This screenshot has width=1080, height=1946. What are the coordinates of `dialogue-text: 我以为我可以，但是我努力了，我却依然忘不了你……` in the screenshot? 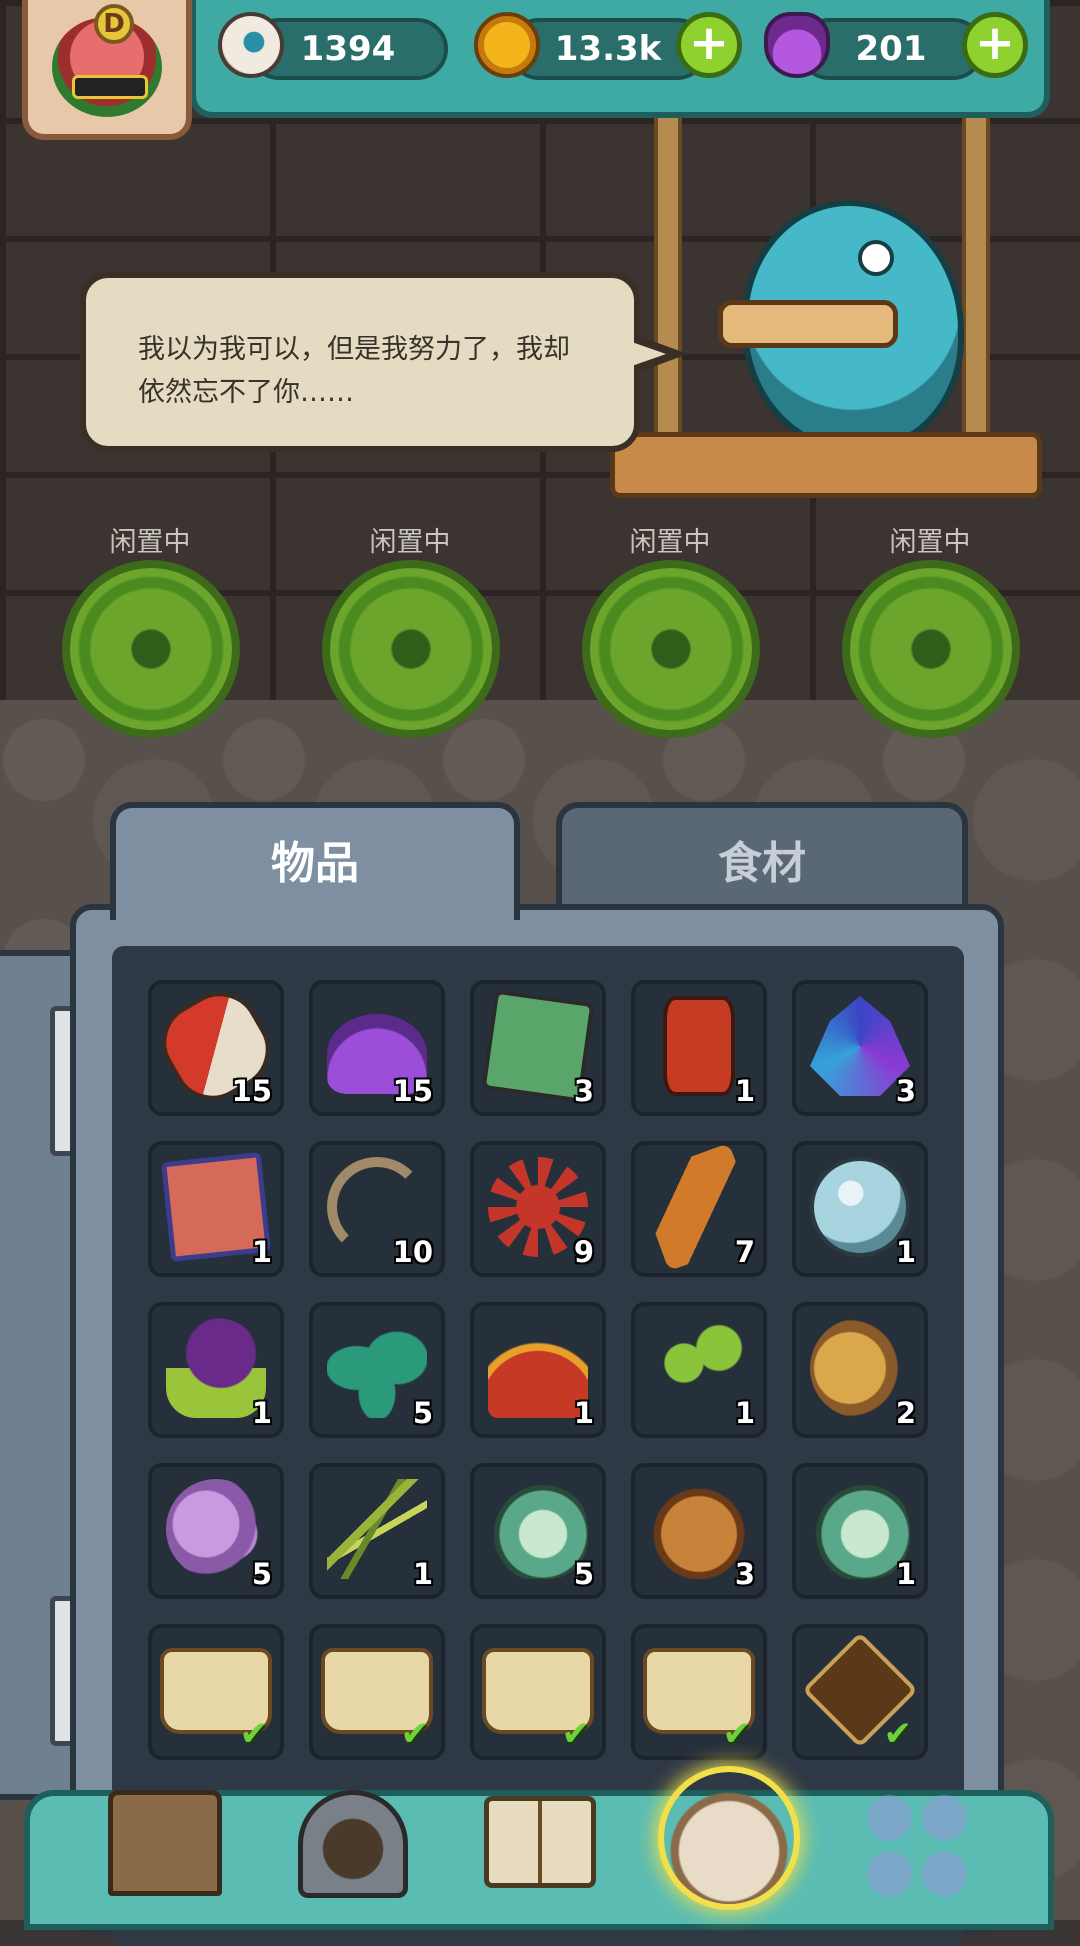 It's located at (354, 371).